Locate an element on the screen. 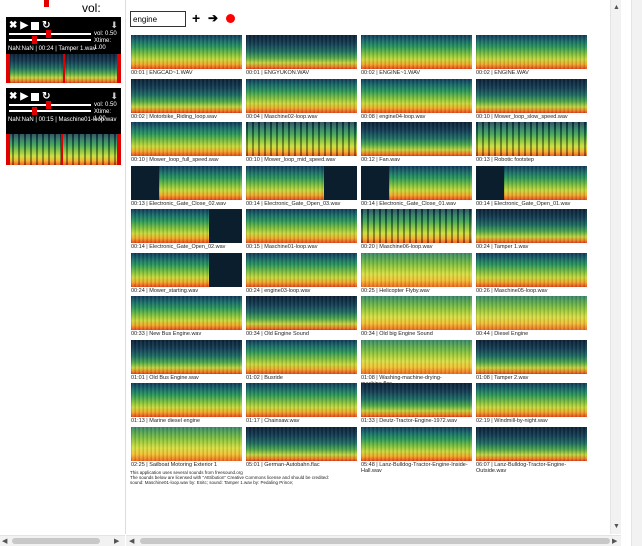 The height and width of the screenshot is (546, 642). sound-tile: 00:24 | Tamper 1.wav is located at coordinates (531, 229).